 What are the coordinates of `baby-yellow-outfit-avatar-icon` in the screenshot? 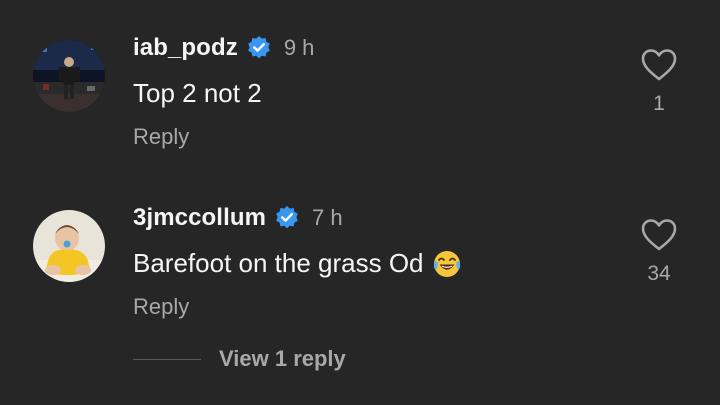 It's located at (69, 246).